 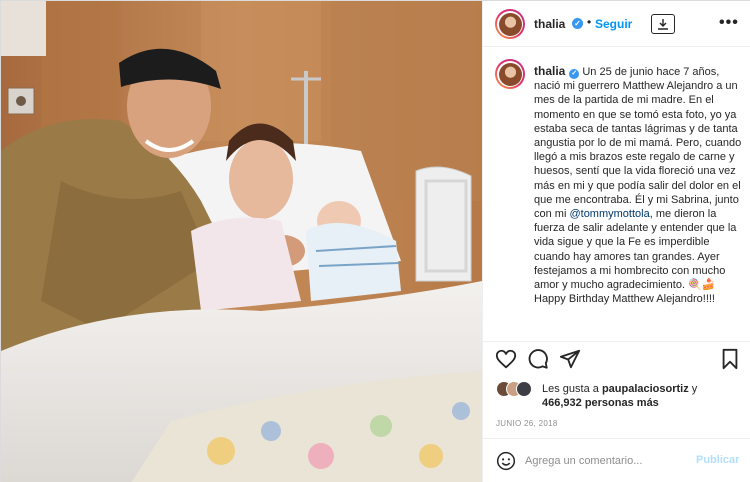 I want to click on post-header: thalia ✓ • Seguir •••, so click(x=616, y=24).